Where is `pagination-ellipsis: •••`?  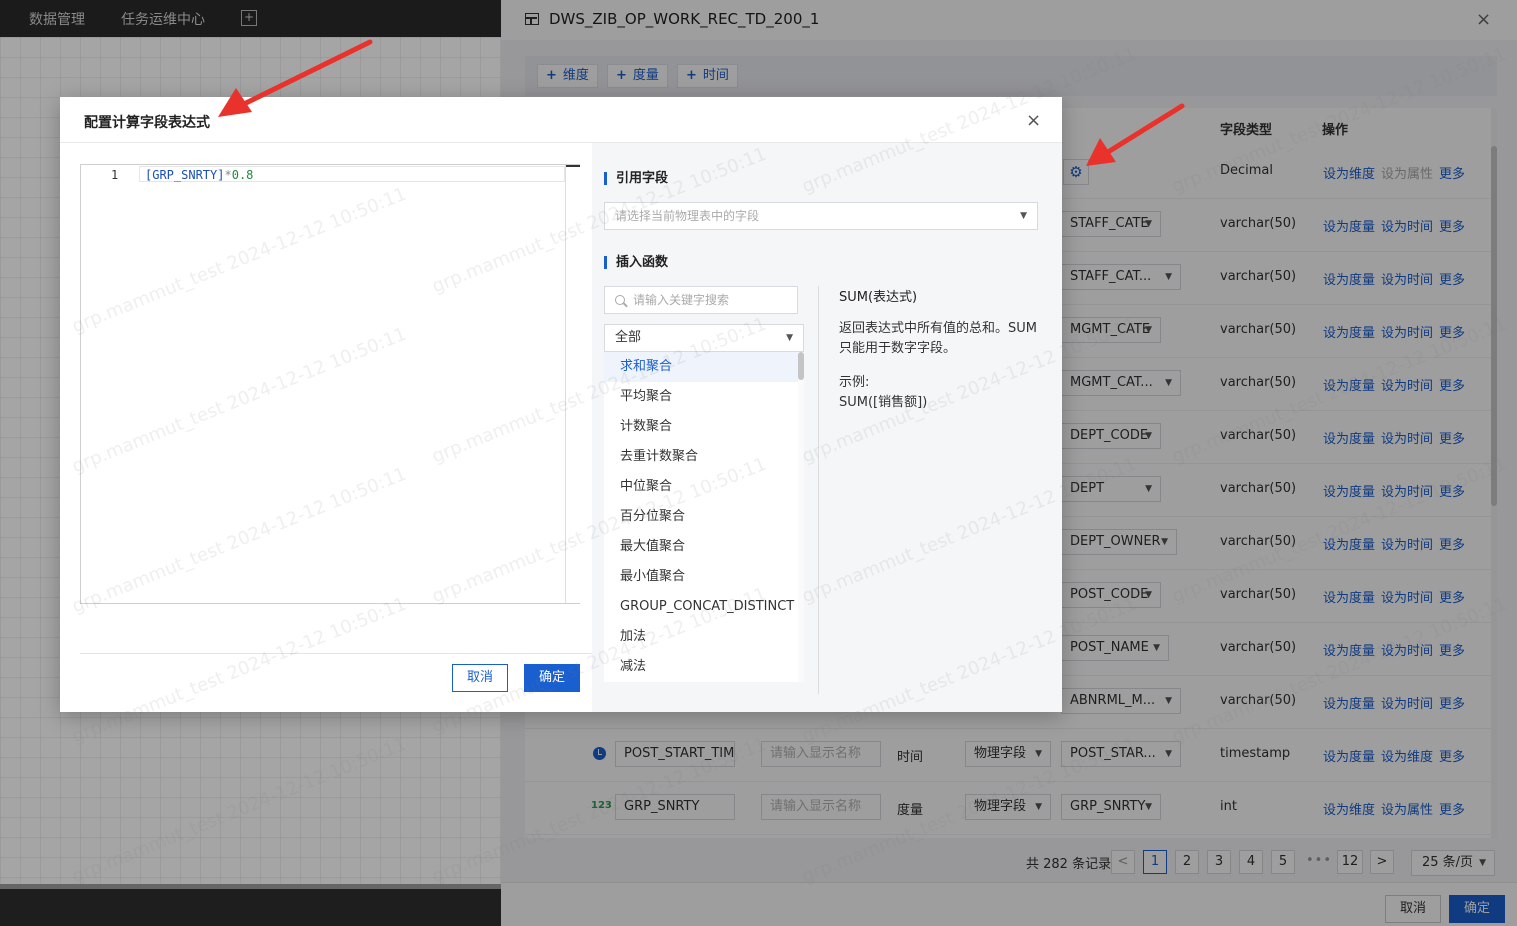 pagination-ellipsis: ••• is located at coordinates (1319, 860).